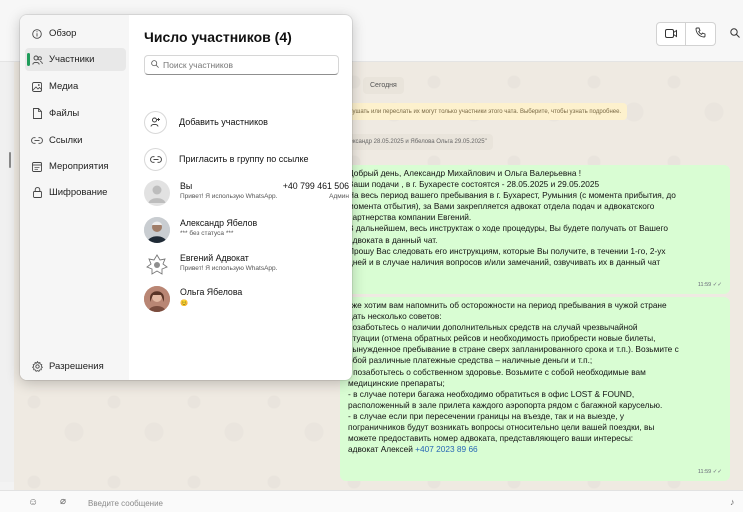 Image resolution: width=743 pixels, height=512 pixels. Describe the element at coordinates (413, 449) in the screenshot. I see `message-line: адвокат Алексей +407 2023 89 66` at that location.